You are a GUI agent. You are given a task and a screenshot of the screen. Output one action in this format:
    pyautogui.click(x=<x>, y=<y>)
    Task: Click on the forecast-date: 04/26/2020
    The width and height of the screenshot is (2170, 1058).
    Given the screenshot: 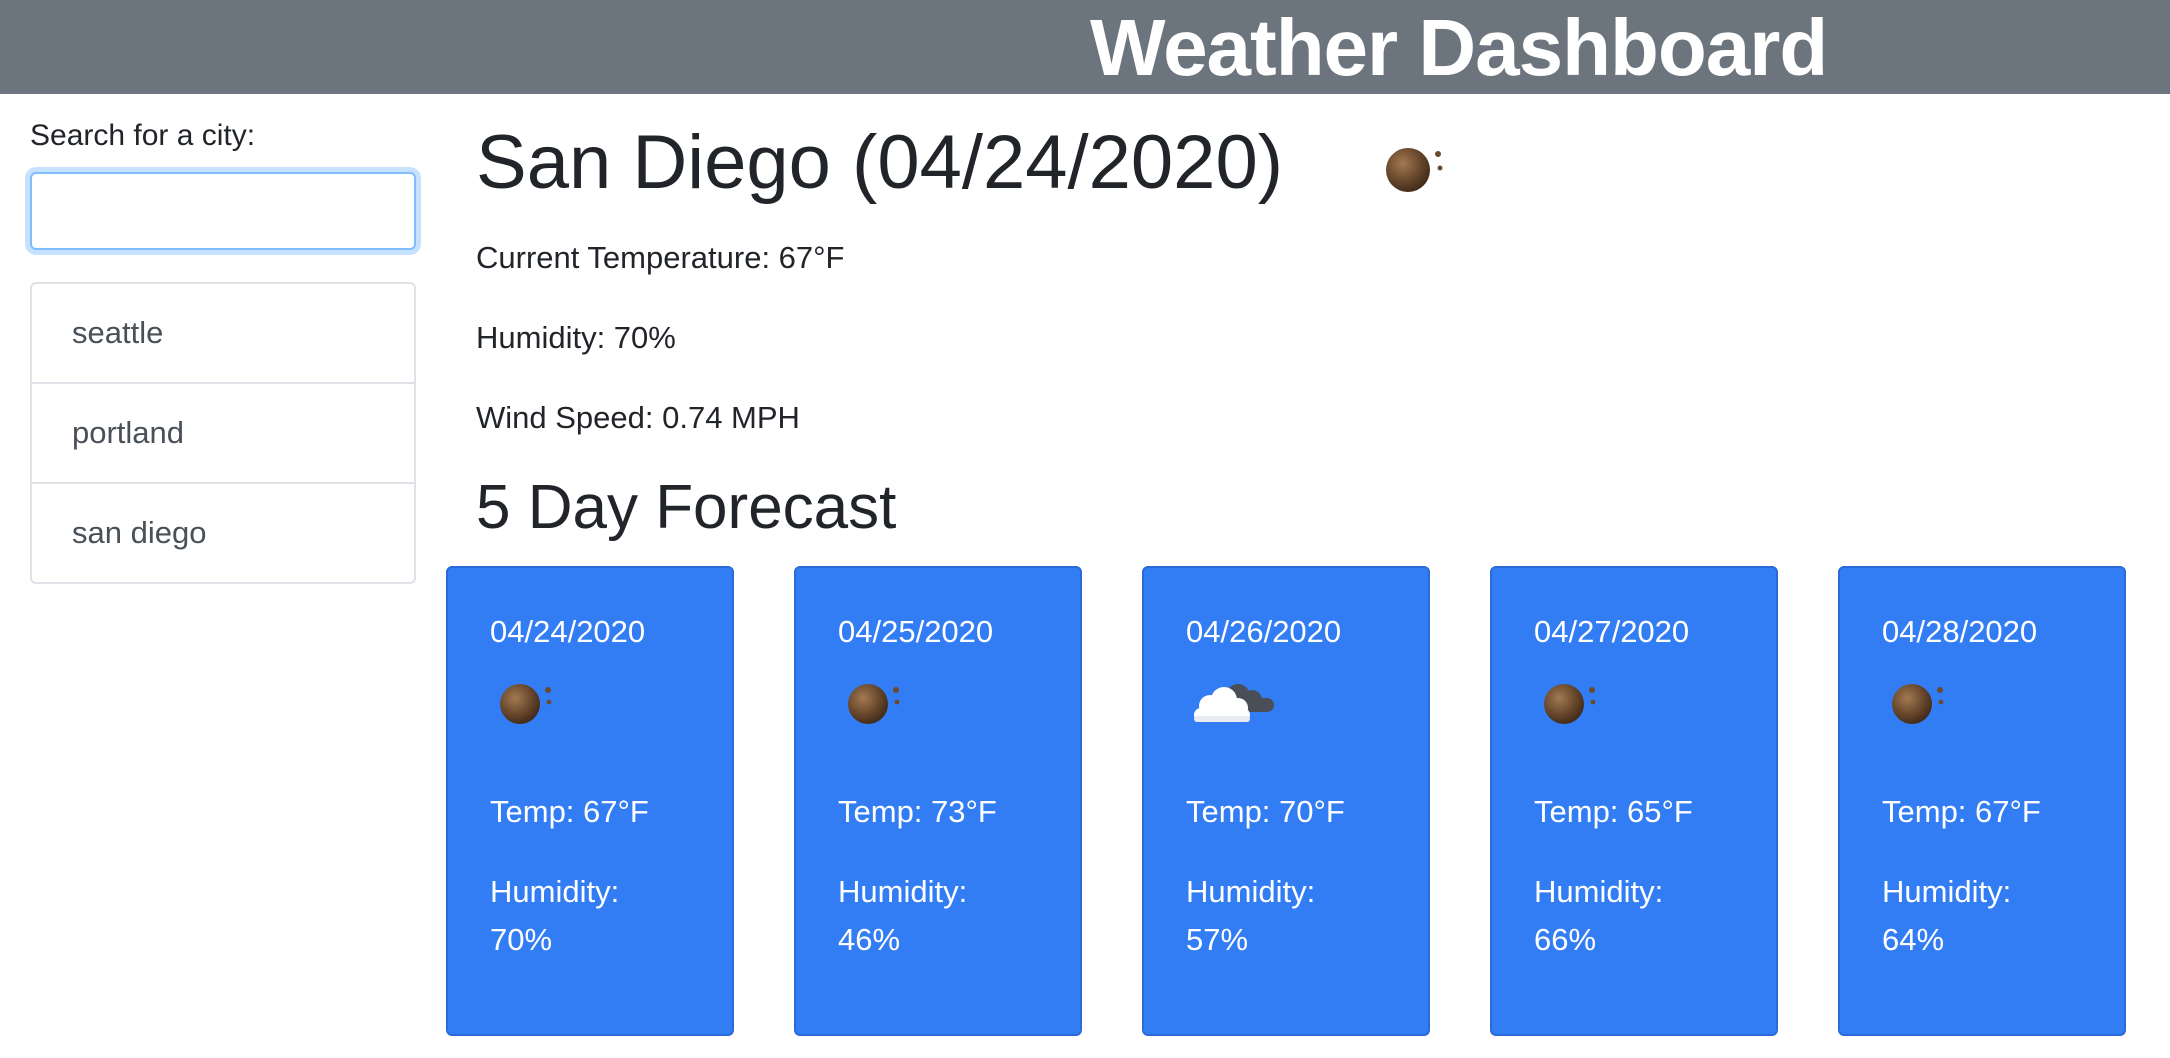 What is the action you would take?
    pyautogui.click(x=1264, y=631)
    